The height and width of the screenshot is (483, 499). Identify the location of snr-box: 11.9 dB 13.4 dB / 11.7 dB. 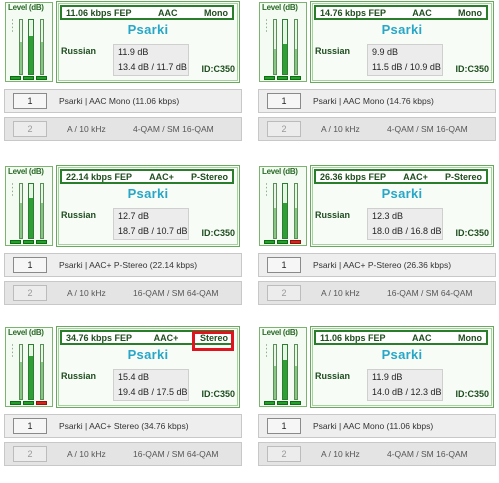
(151, 60).